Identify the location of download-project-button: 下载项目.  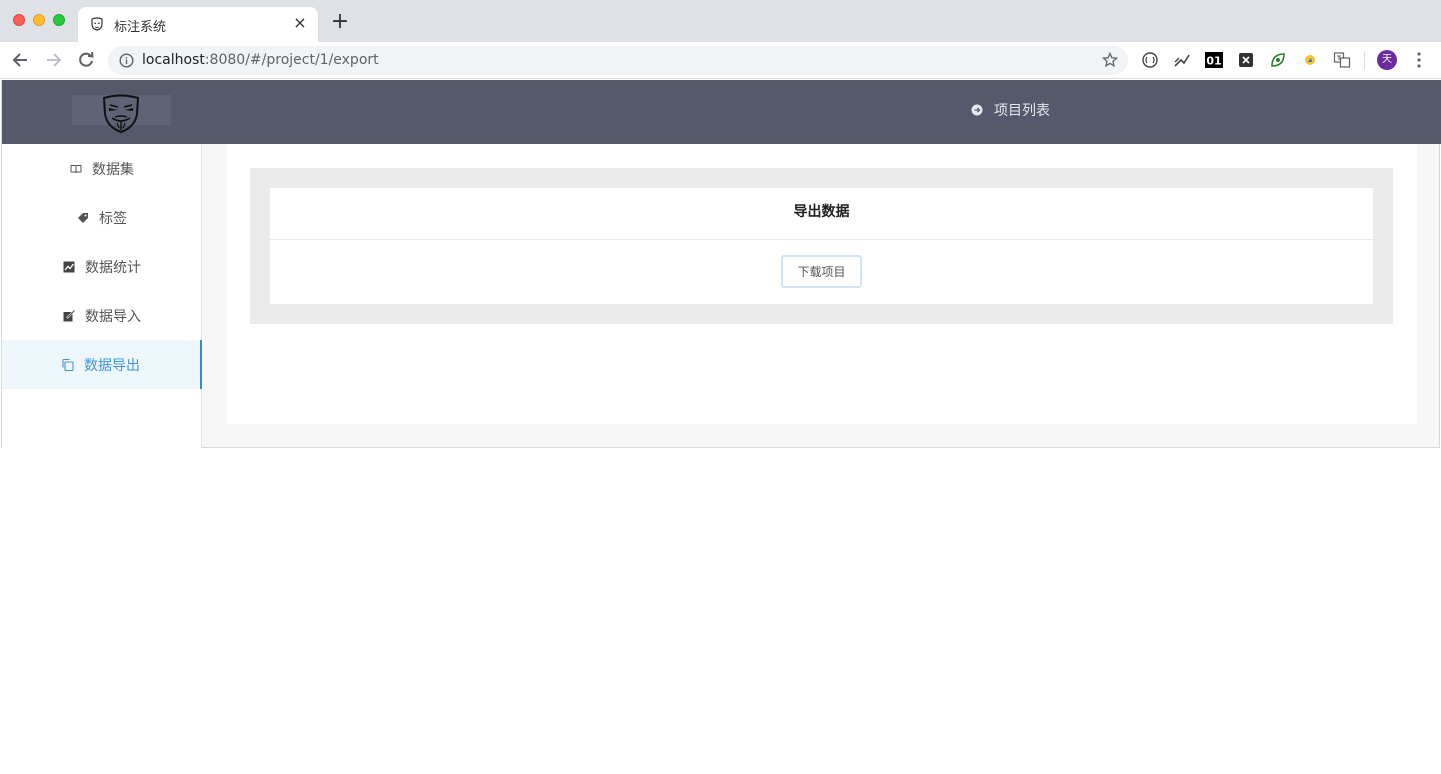
(821, 271).